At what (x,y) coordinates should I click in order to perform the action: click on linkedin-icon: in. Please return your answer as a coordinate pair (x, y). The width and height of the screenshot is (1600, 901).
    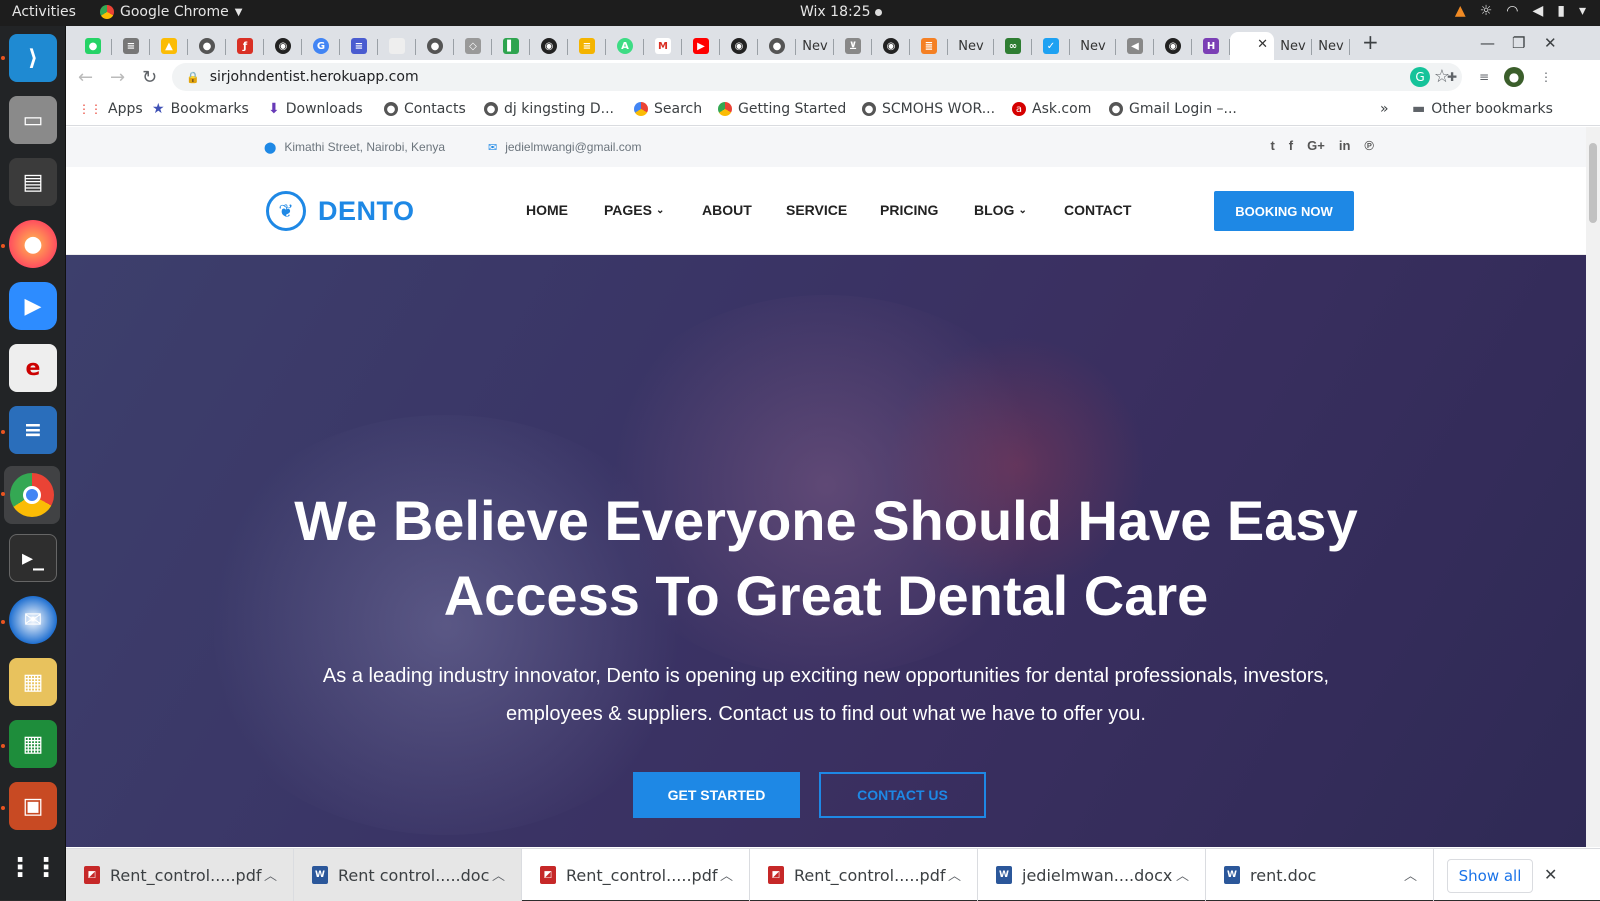
    Looking at the image, I should click on (1345, 145).